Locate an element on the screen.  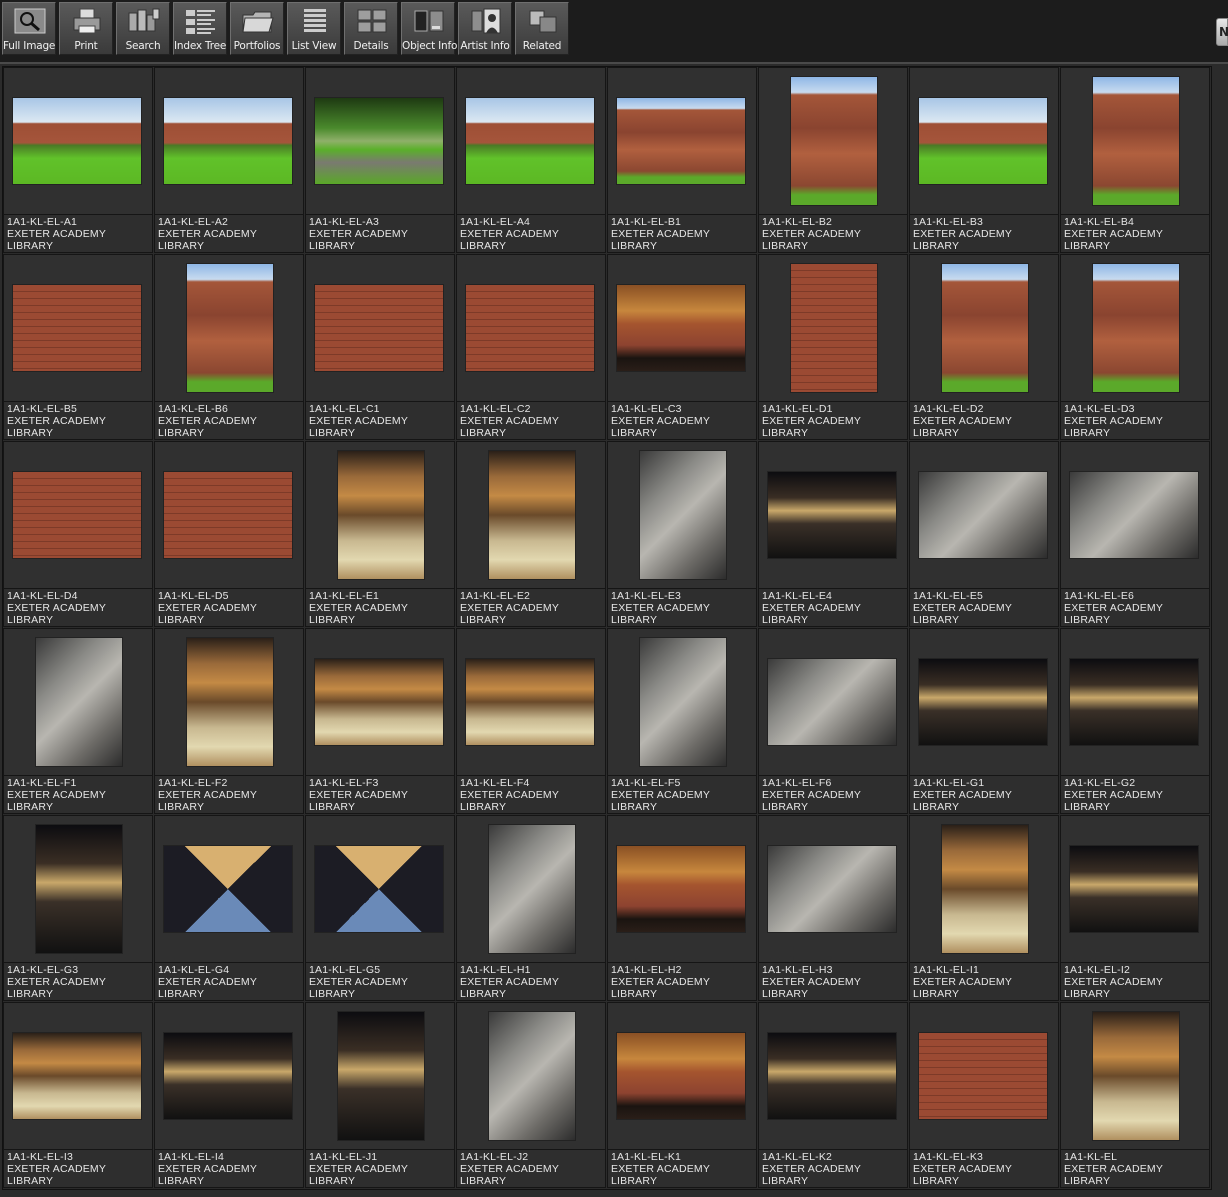
thumbnail-cell: 1A1-KL-EL-H1 EXETER ACADEMY LIBRARY is located at coordinates (531, 908).